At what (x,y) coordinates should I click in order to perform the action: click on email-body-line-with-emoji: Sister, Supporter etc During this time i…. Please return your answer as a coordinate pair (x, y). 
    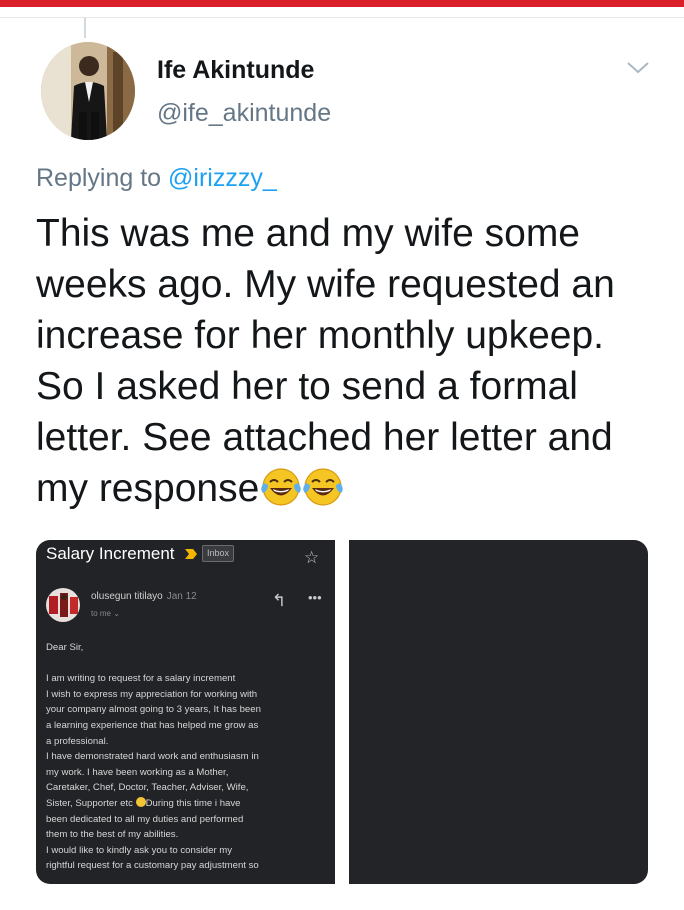
    Looking at the image, I should click on (188, 804).